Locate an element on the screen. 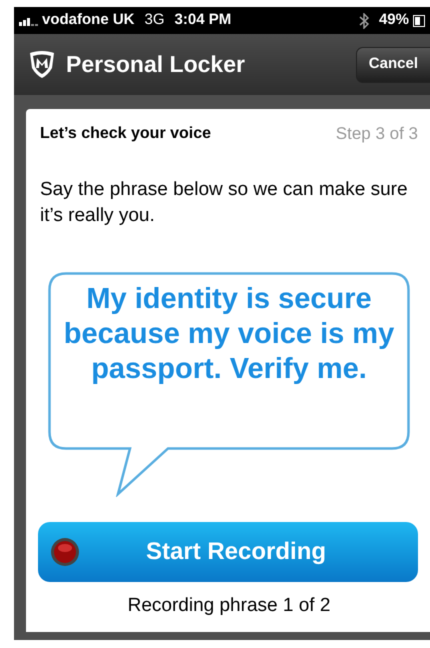 The image size is (430, 648). app-title: Personal Locker is located at coordinates (155, 65).